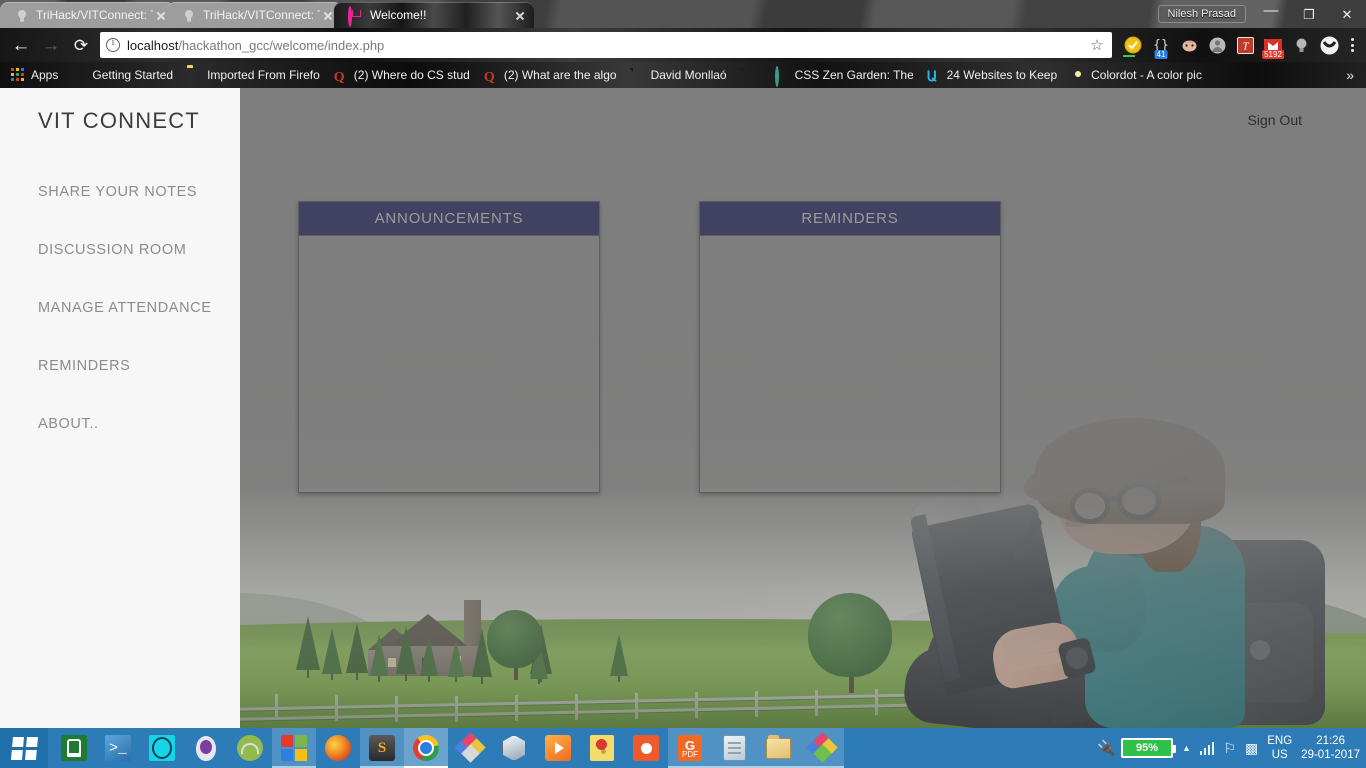  I want to click on info-circle-icon, so click(113, 44).